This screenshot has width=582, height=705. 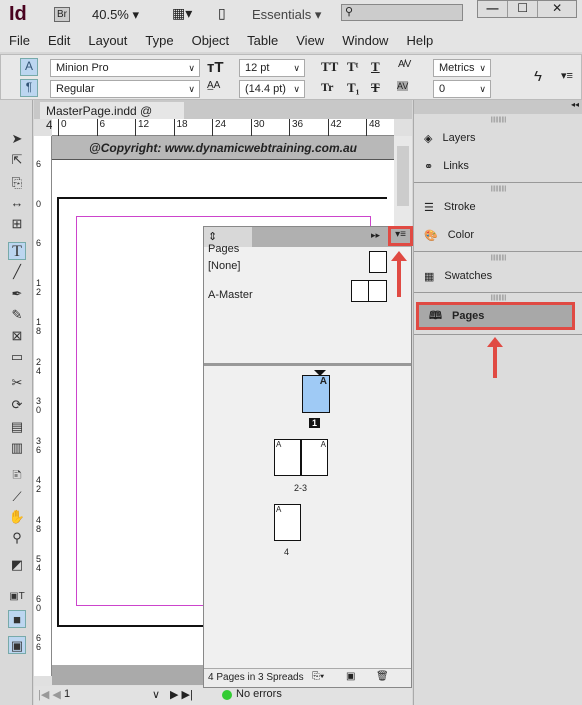 I want to click on vertical-ruler: 6 0 6 12 18 24 30 36 42 48 54 60 66, so click(x=43, y=406).